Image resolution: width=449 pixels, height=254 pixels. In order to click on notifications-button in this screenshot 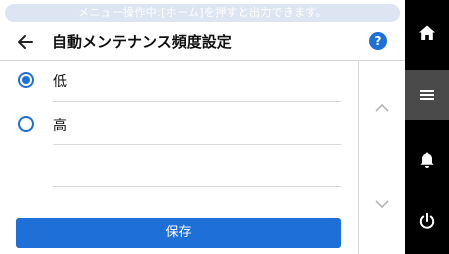, I will do `click(427, 160)`.